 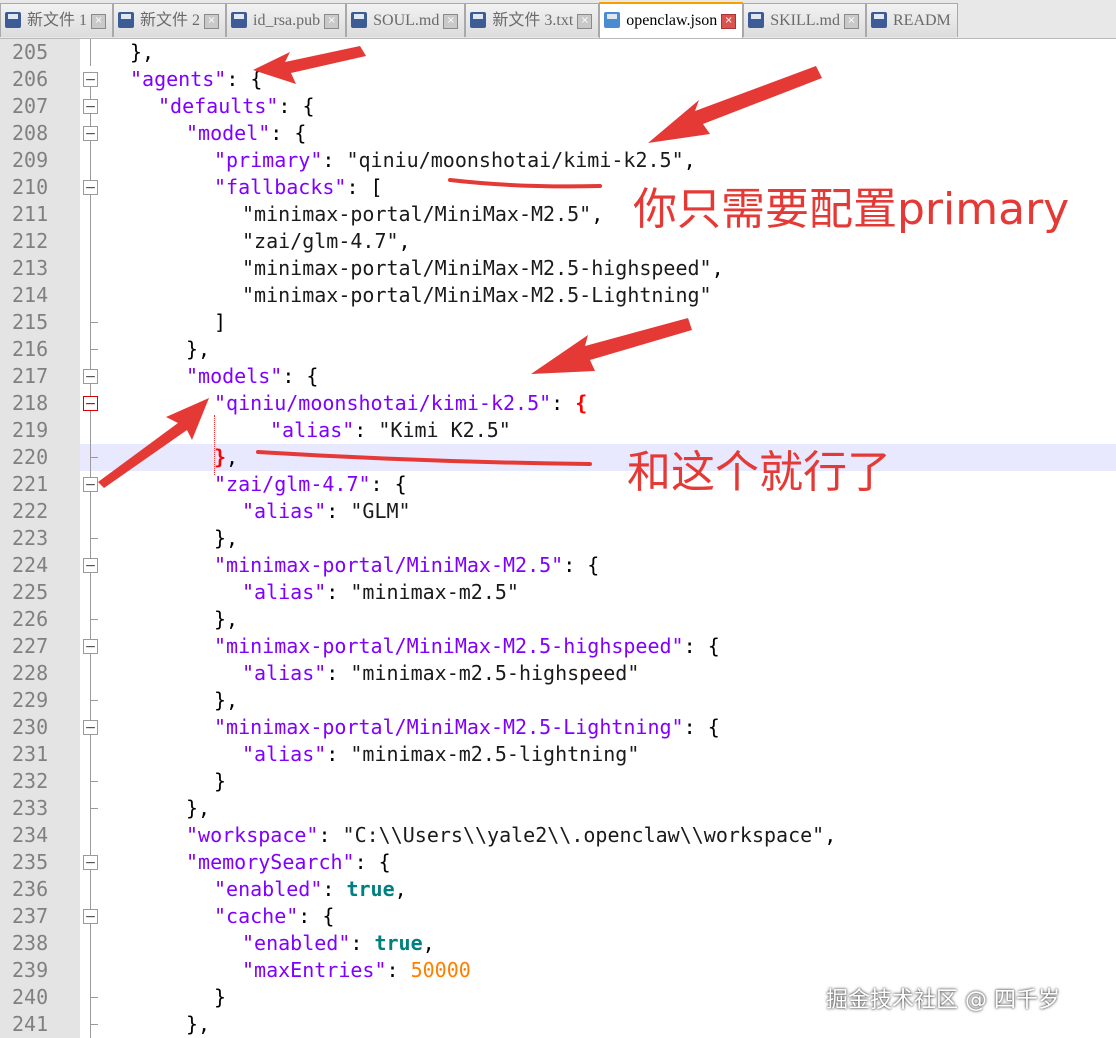 I want to click on arrow-to-models, so click(x=611, y=346).